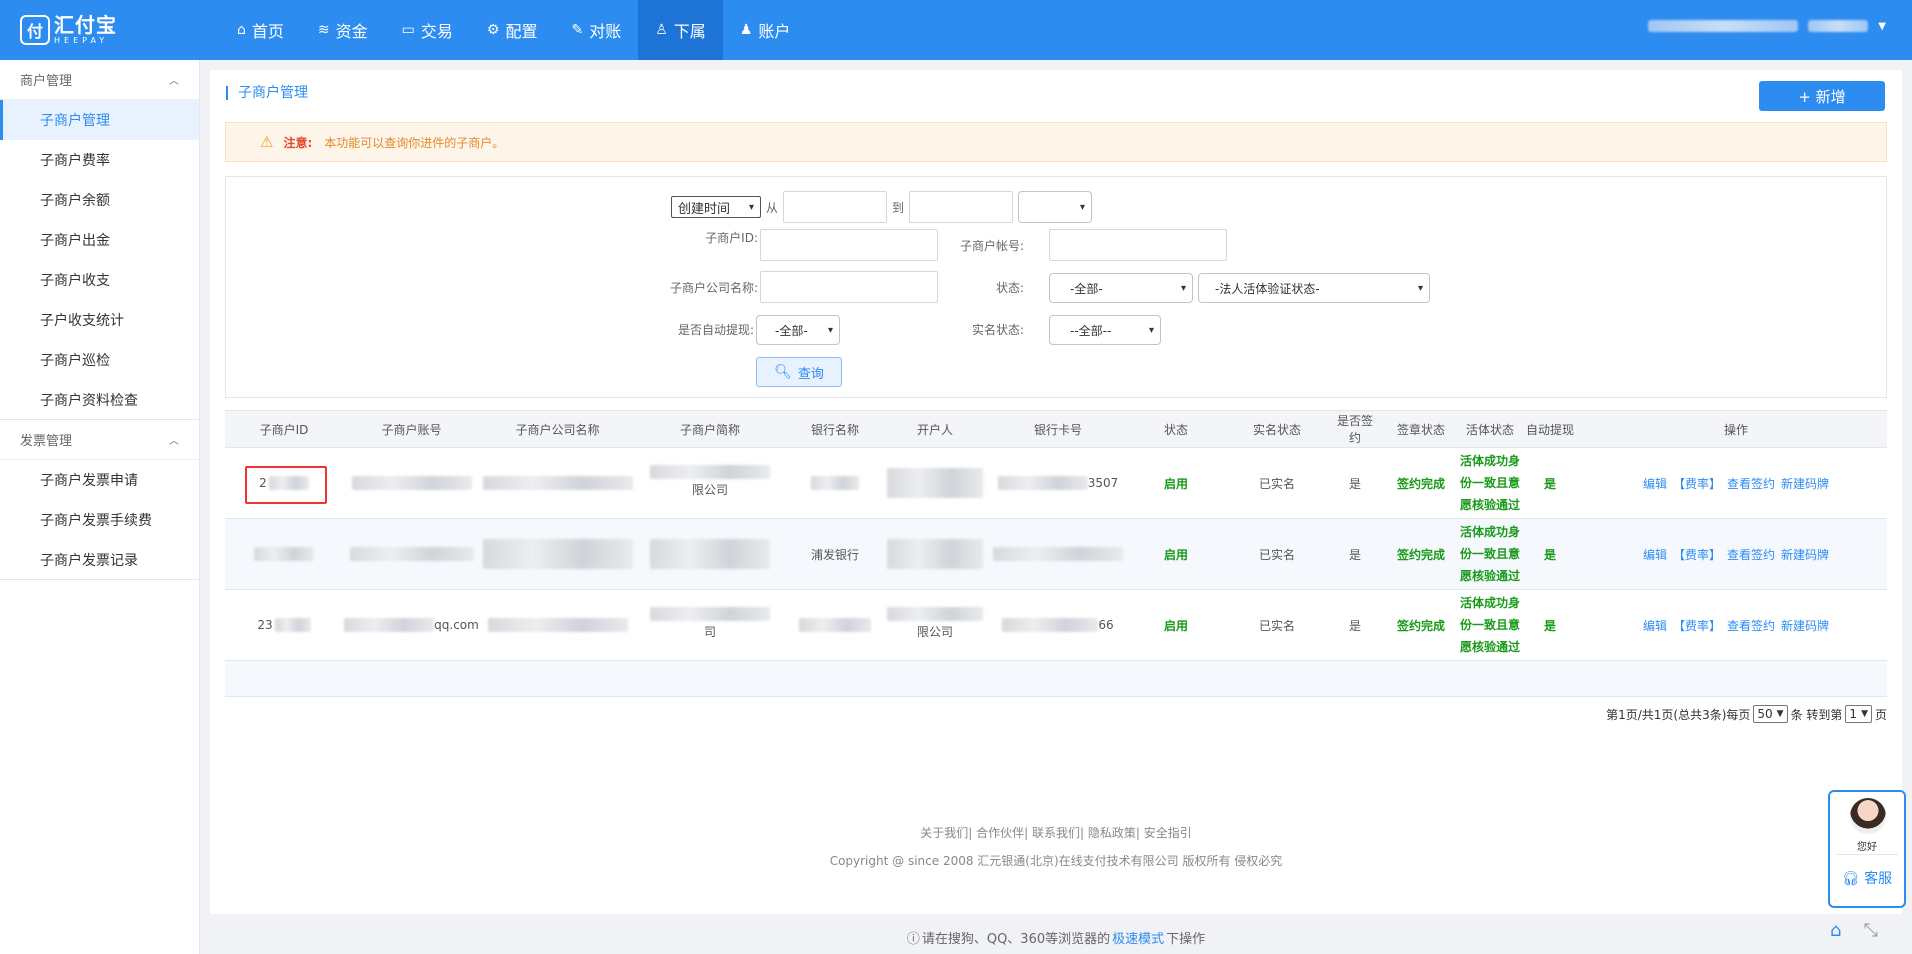  What do you see at coordinates (1867, 878) in the screenshot?
I see `kefu-button: 🎧︎ 客服` at bounding box center [1867, 878].